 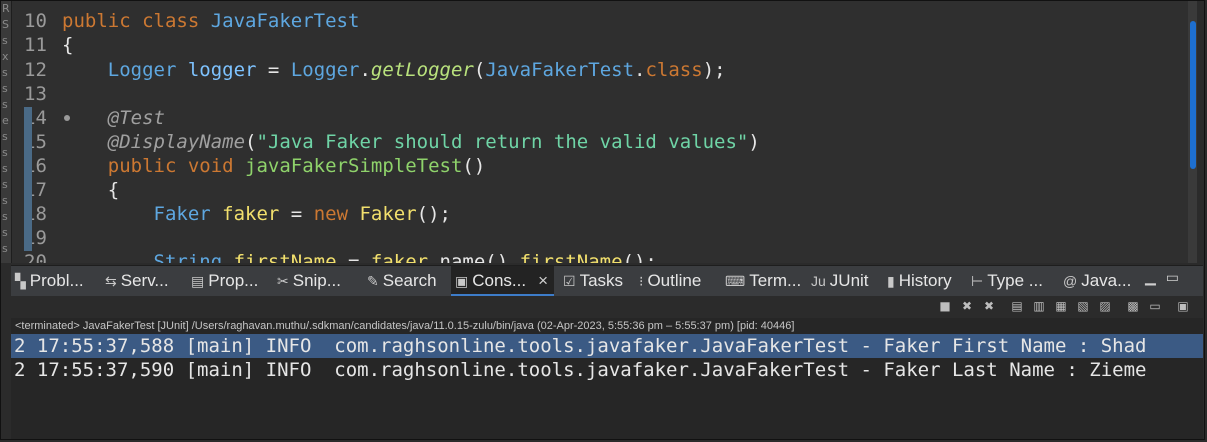 What do you see at coordinates (1039, 306) in the screenshot?
I see `scroll-lock-icon: ▥` at bounding box center [1039, 306].